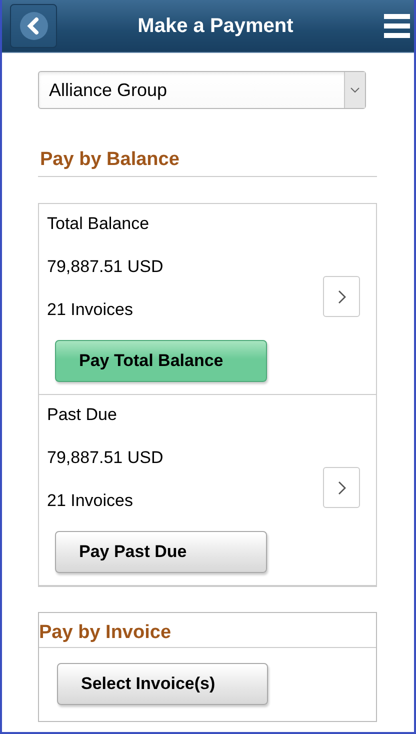  I want to click on page-title: Make a Payment, so click(215, 26).